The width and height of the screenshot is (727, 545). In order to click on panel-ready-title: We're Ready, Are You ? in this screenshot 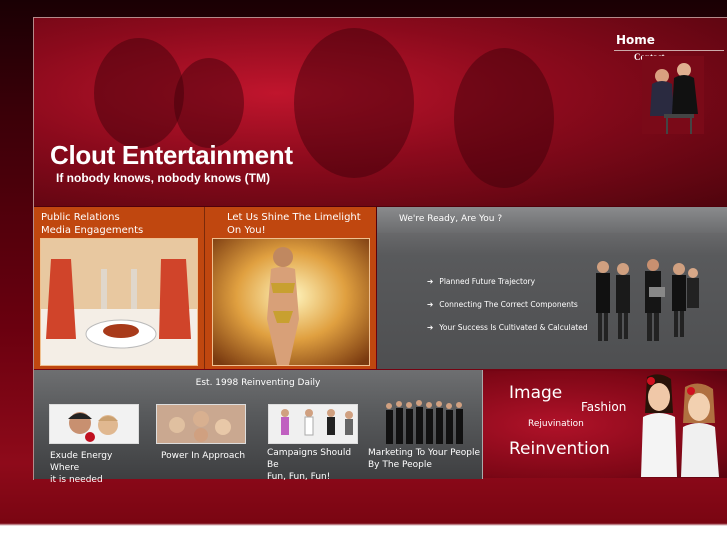, I will do `click(451, 219)`.